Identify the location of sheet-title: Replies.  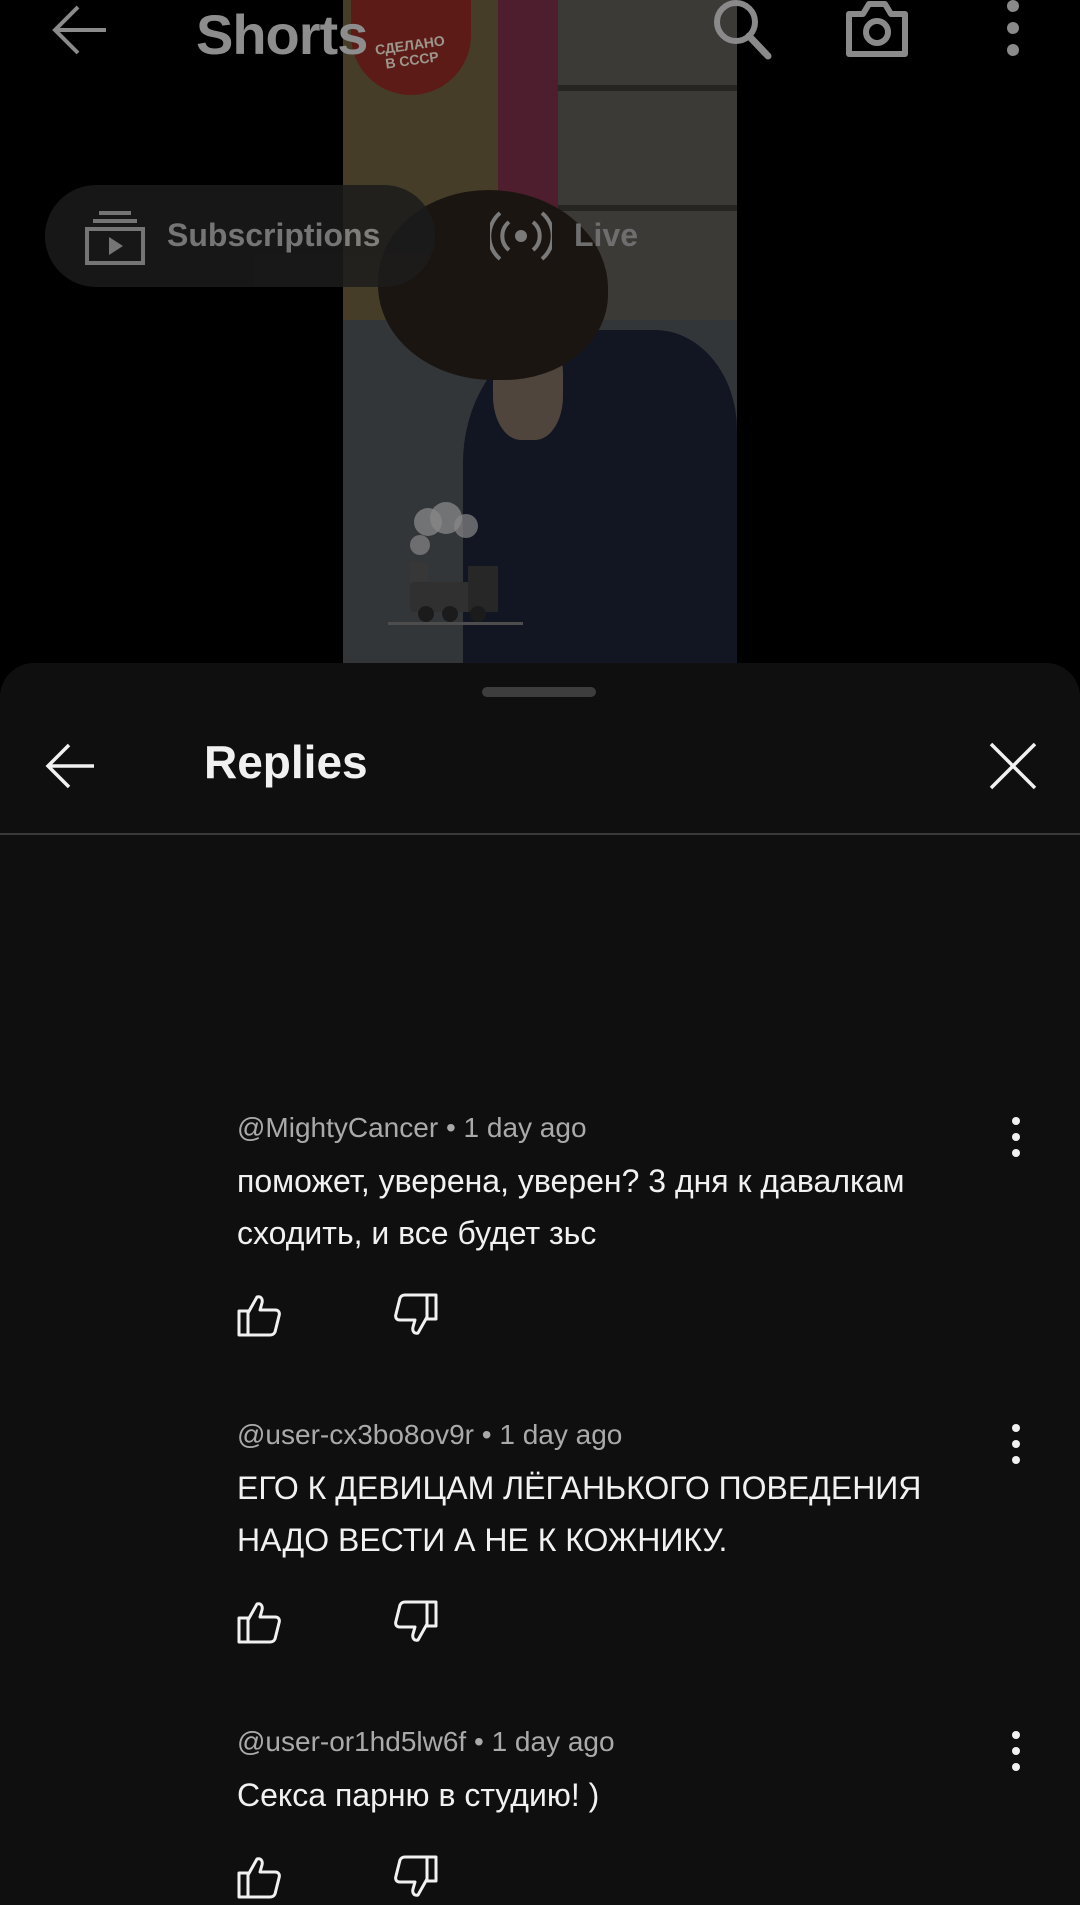
(286, 762).